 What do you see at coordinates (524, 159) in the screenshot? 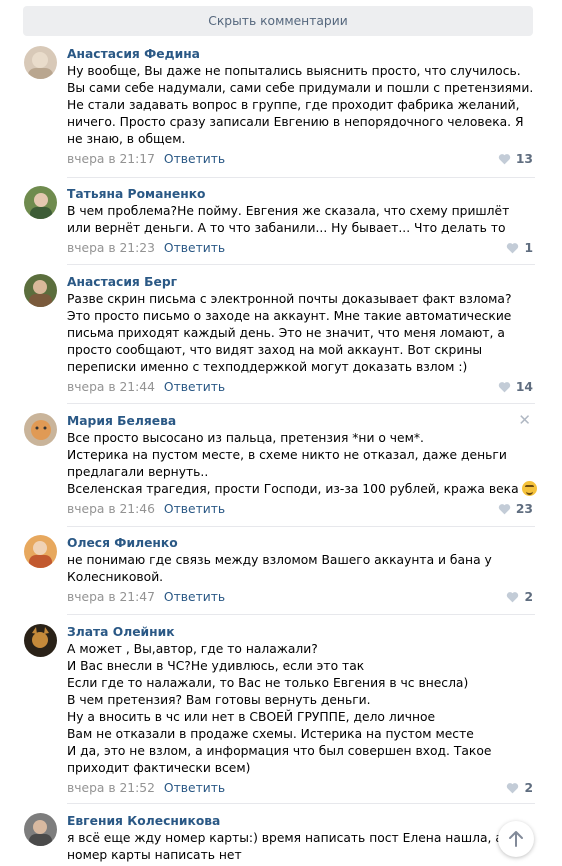
I see `like-count: 13` at bounding box center [524, 159].